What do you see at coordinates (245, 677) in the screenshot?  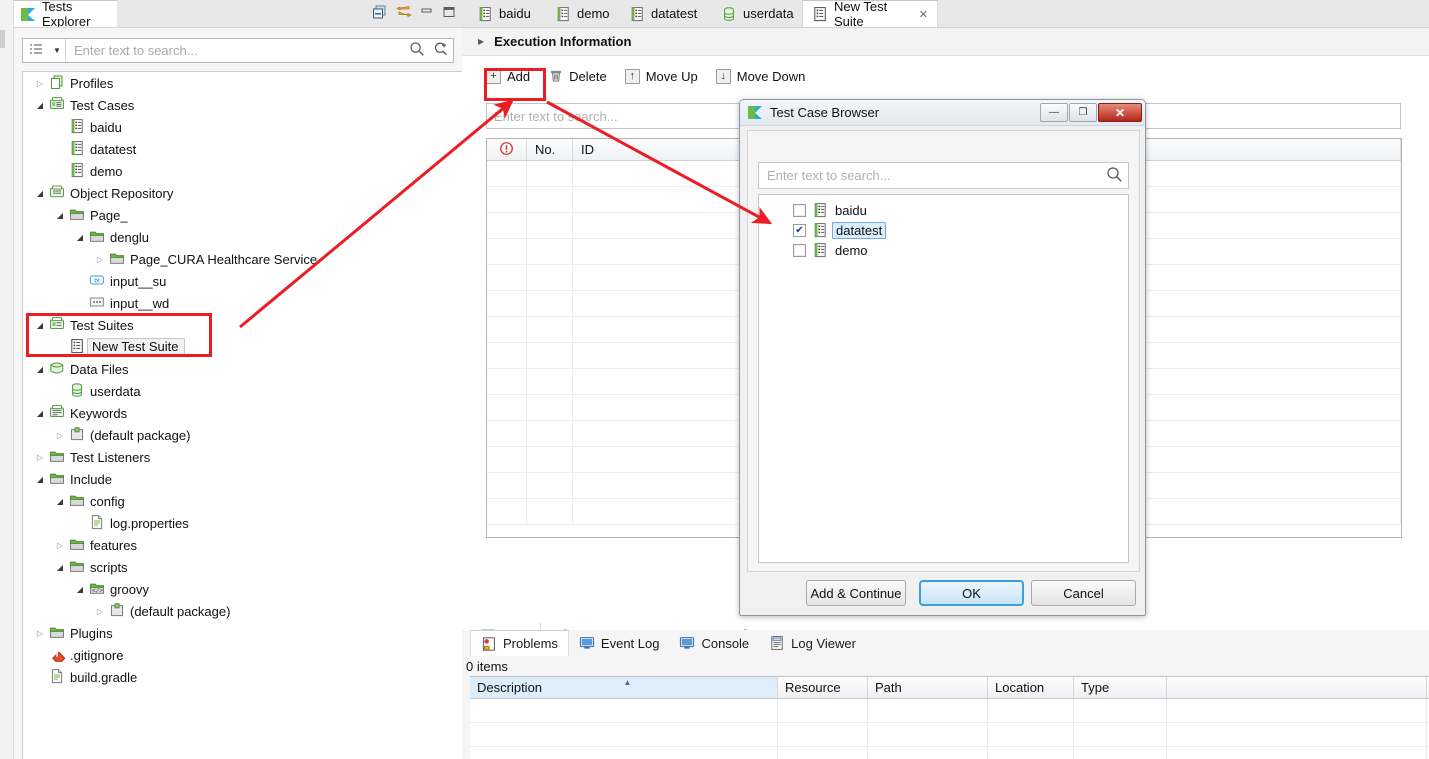 I see `tree-item-build-gradle: build.gradle` at bounding box center [245, 677].